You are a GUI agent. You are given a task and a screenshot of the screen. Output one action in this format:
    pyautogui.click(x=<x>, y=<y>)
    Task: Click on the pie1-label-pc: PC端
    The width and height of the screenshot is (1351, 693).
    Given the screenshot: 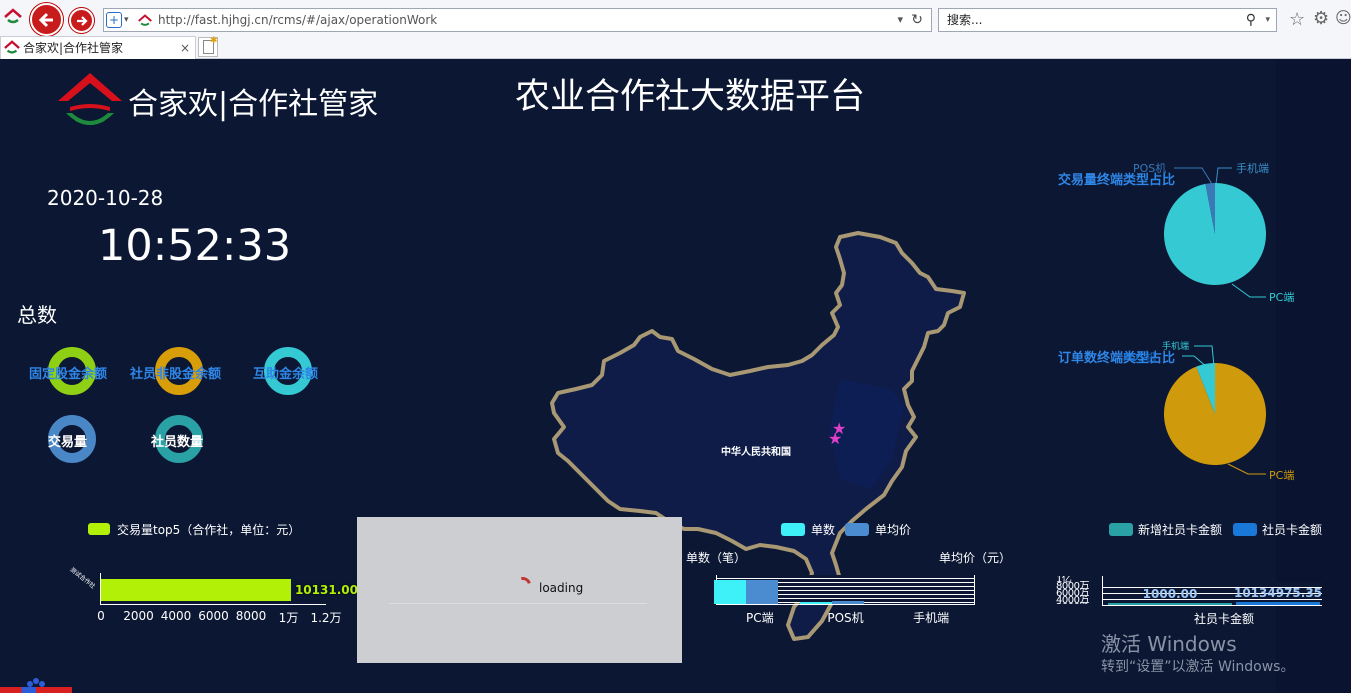 What is the action you would take?
    pyautogui.click(x=1281, y=297)
    